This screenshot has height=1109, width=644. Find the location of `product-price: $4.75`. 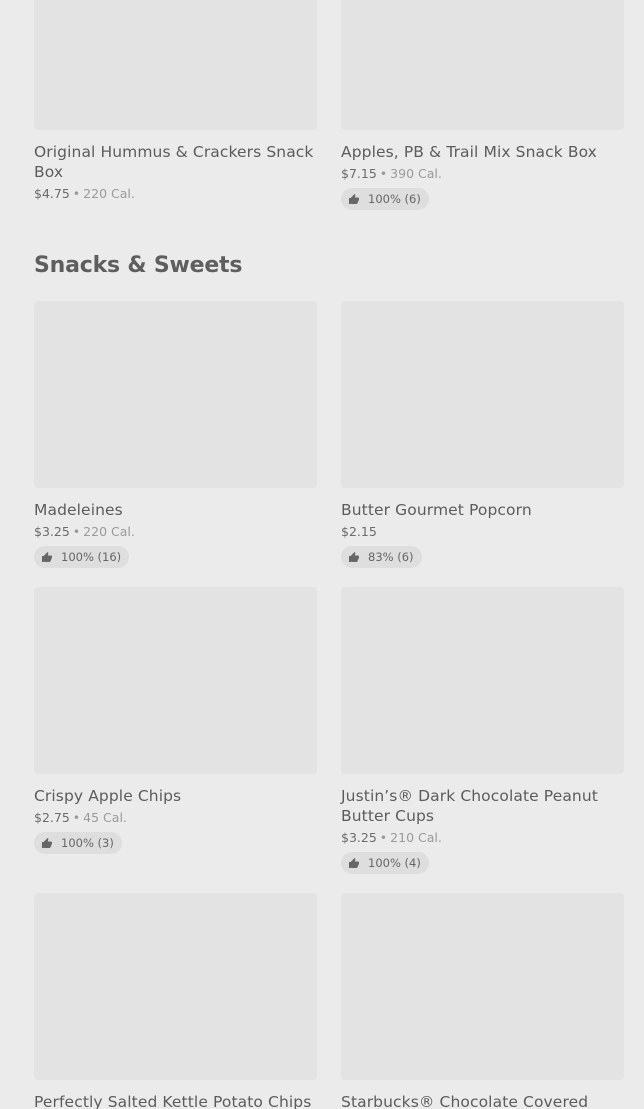

product-price: $4.75 is located at coordinates (52, 193).